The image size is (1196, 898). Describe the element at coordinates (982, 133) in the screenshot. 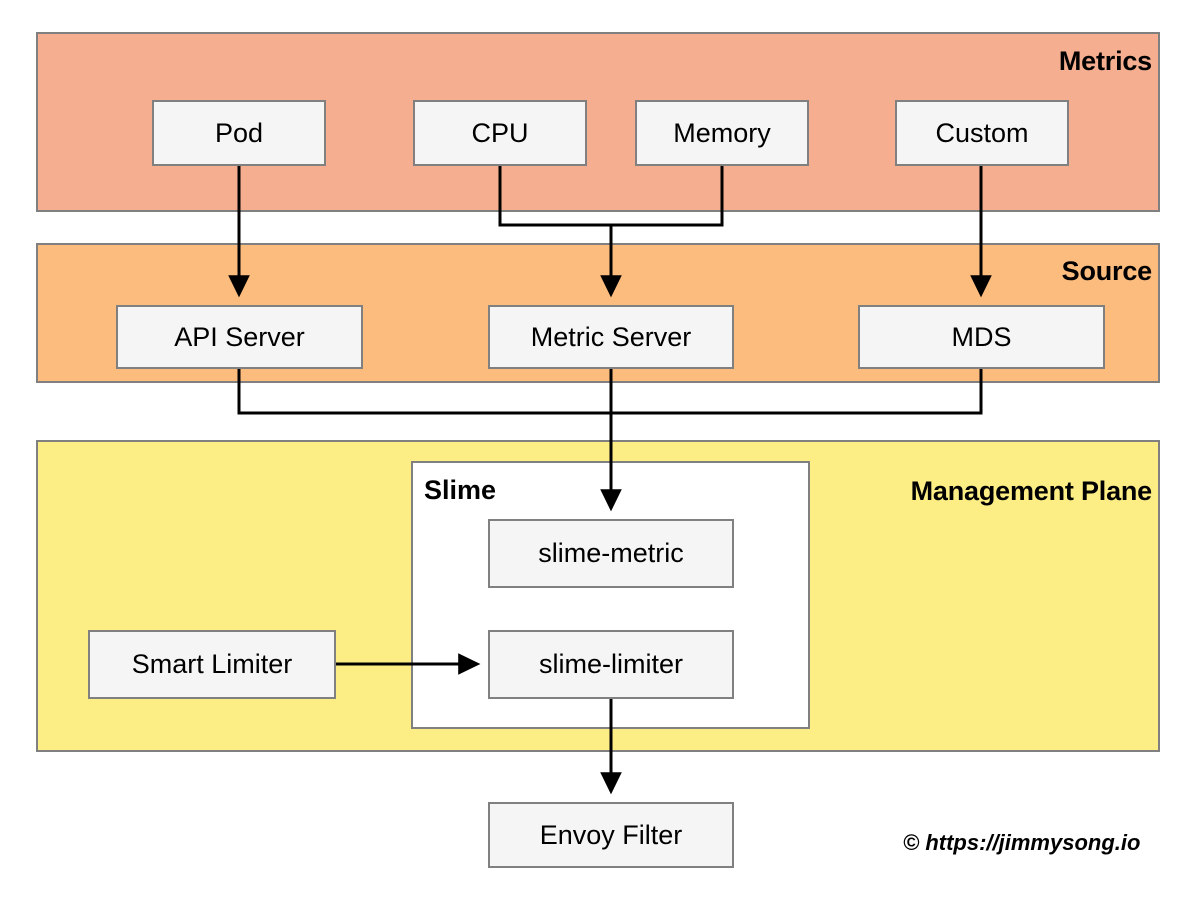

I see `node-custom: Custom` at that location.